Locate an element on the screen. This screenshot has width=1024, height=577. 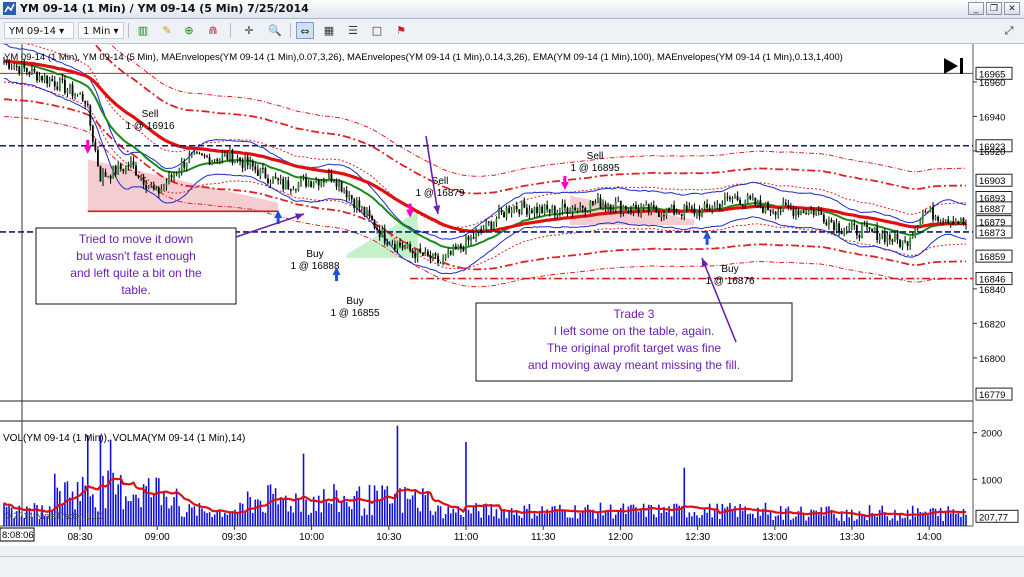
copyright-text: © 2014 NinjaTrader, LLC is located at coordinates (54, 516).